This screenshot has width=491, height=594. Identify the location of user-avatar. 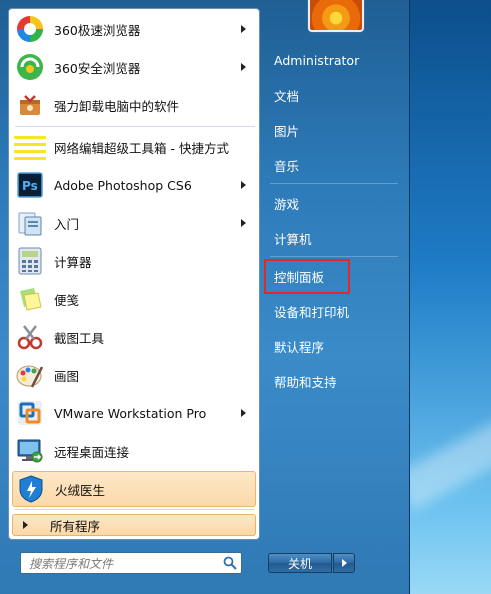
(336, 16).